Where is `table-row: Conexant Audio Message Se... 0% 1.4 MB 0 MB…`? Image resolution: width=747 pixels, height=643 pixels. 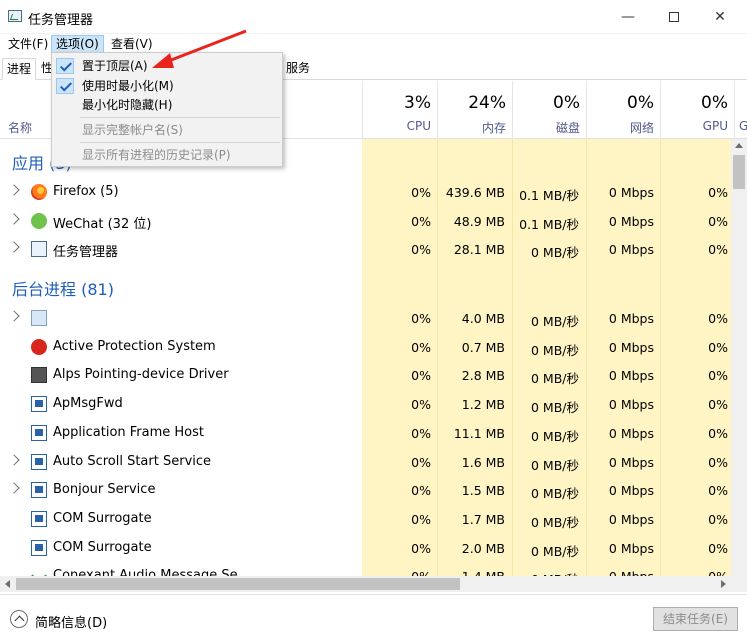 table-row: Conexant Audio Message Se... 0% 1.4 MB 0 MB… is located at coordinates (365, 569).